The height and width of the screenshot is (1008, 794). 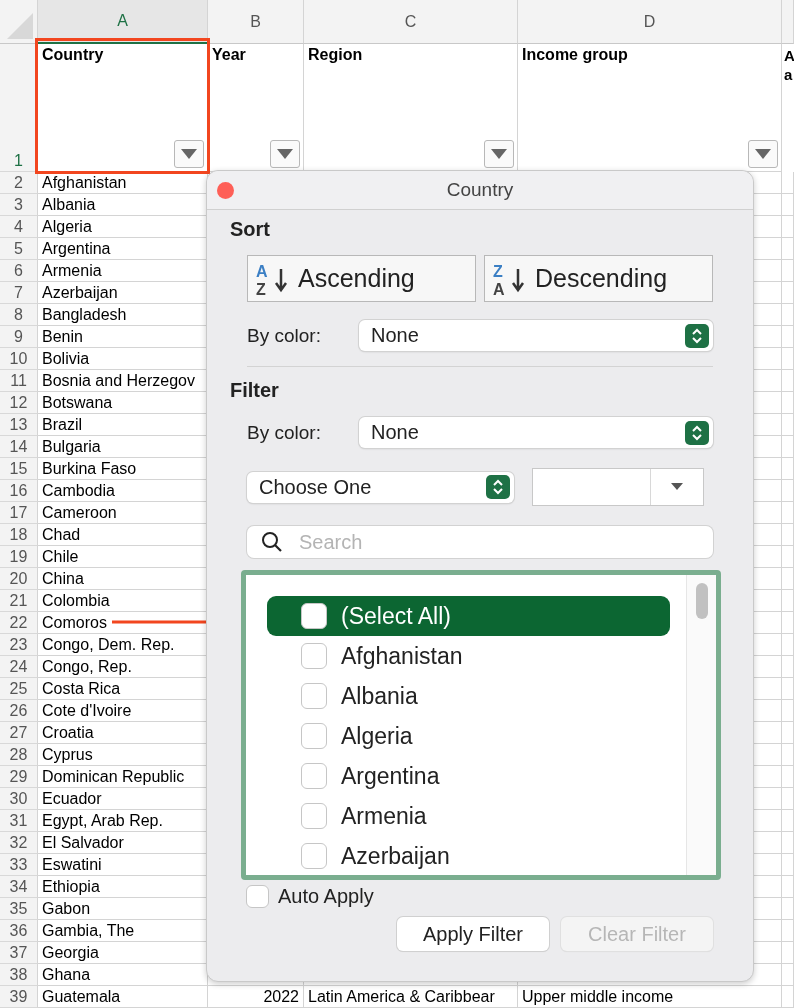 What do you see at coordinates (384, 816) in the screenshot?
I see `item-label: Armenia` at bounding box center [384, 816].